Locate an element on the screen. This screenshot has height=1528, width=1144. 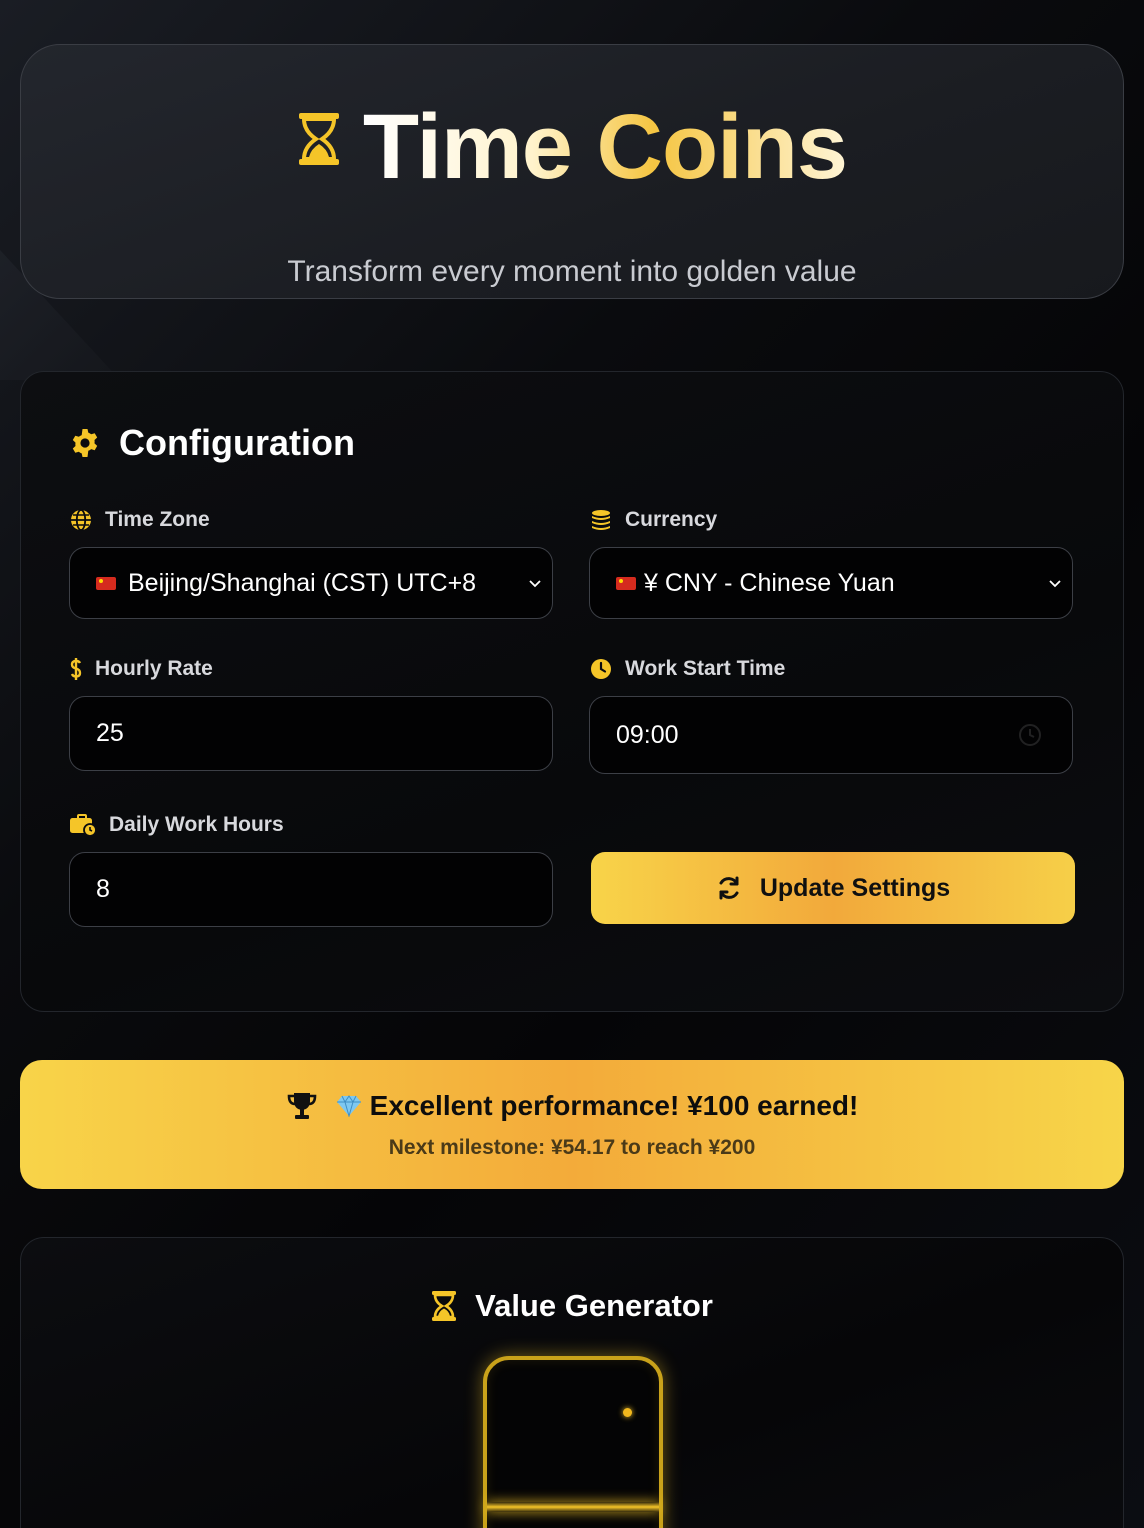
timezone-label: Time Zone is located at coordinates (139, 520).